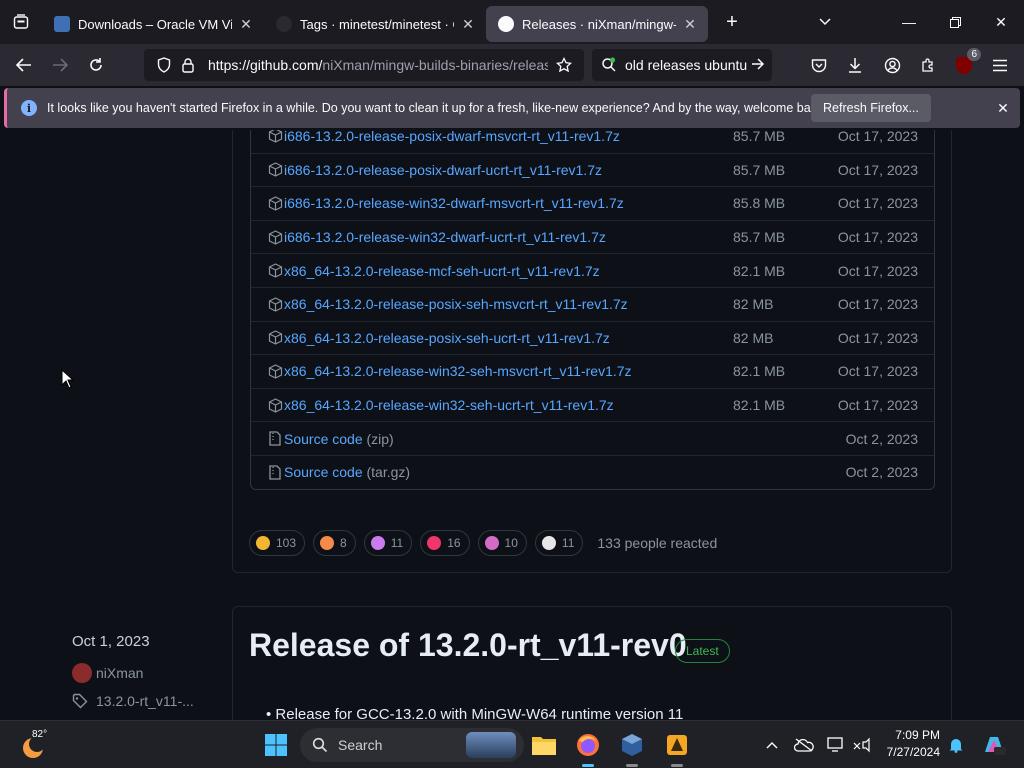 This screenshot has width=1024, height=768. I want to click on downloads-icon, so click(855, 65).